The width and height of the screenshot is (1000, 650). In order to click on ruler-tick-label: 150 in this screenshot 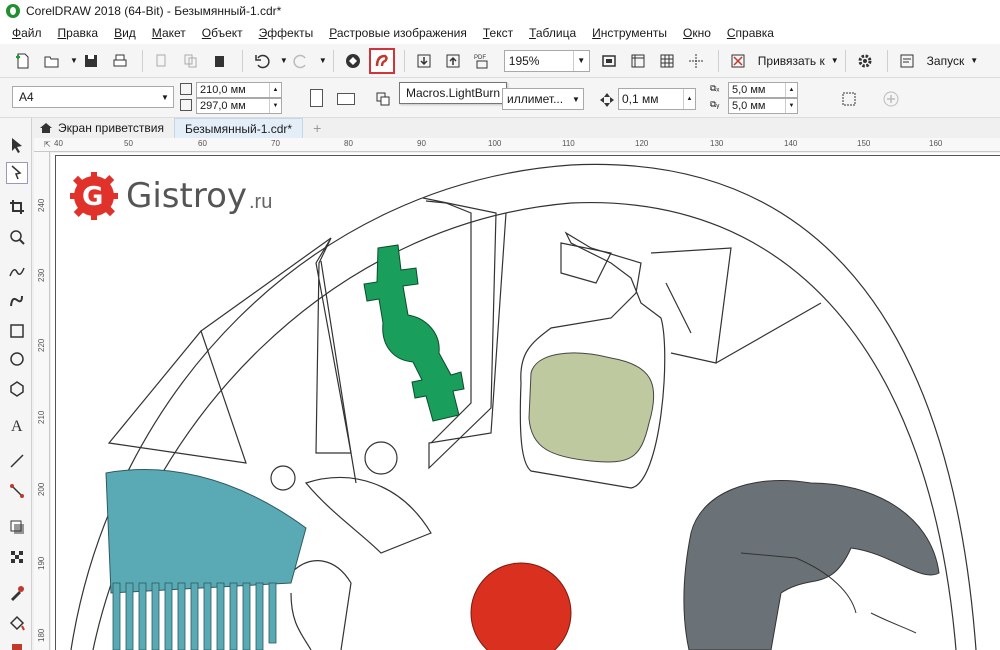, I will do `click(864, 143)`.